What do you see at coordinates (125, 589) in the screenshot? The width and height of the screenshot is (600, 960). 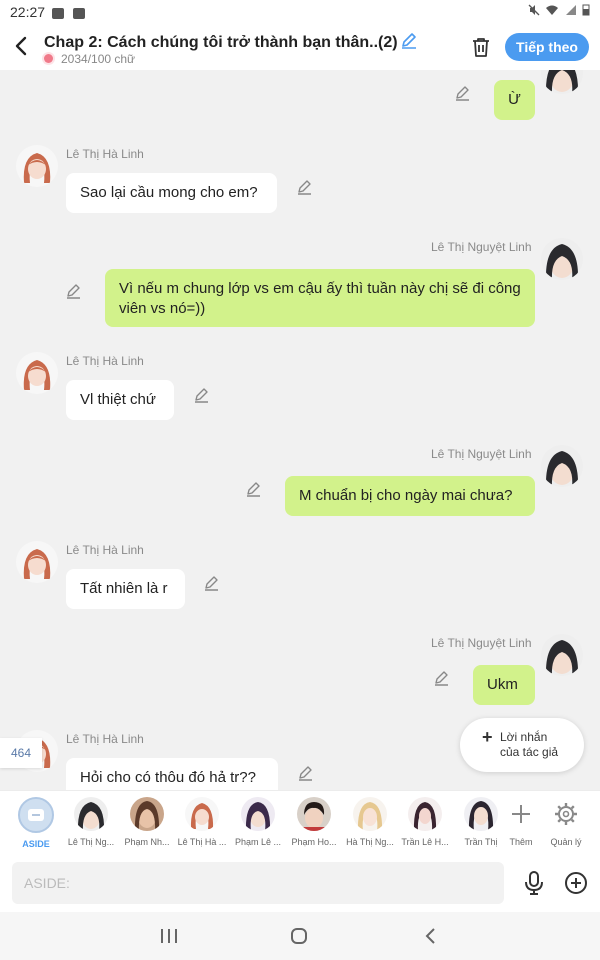 I see `message-bubble: Tất nhiên là r` at bounding box center [125, 589].